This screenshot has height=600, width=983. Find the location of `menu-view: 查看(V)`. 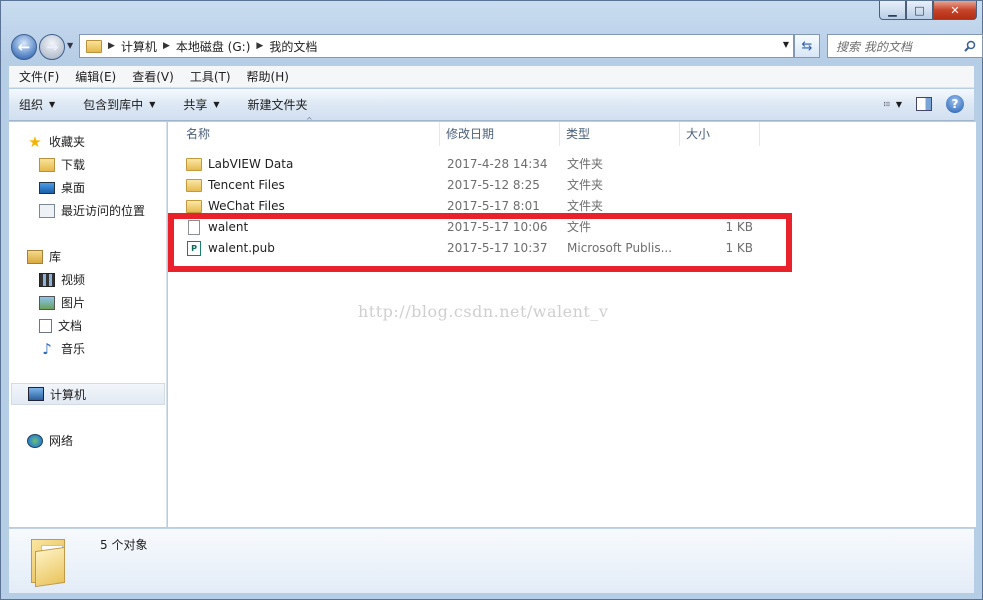

menu-view: 查看(V) is located at coordinates (153, 76).